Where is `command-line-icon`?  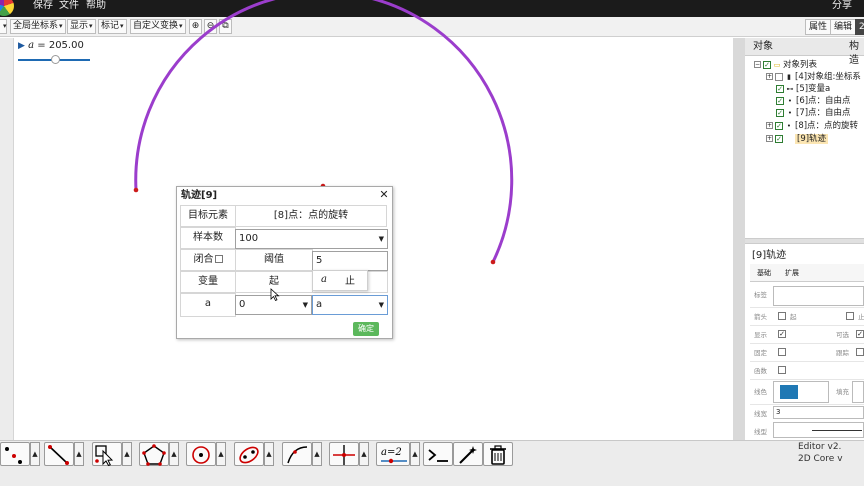 command-line-icon is located at coordinates (438, 455).